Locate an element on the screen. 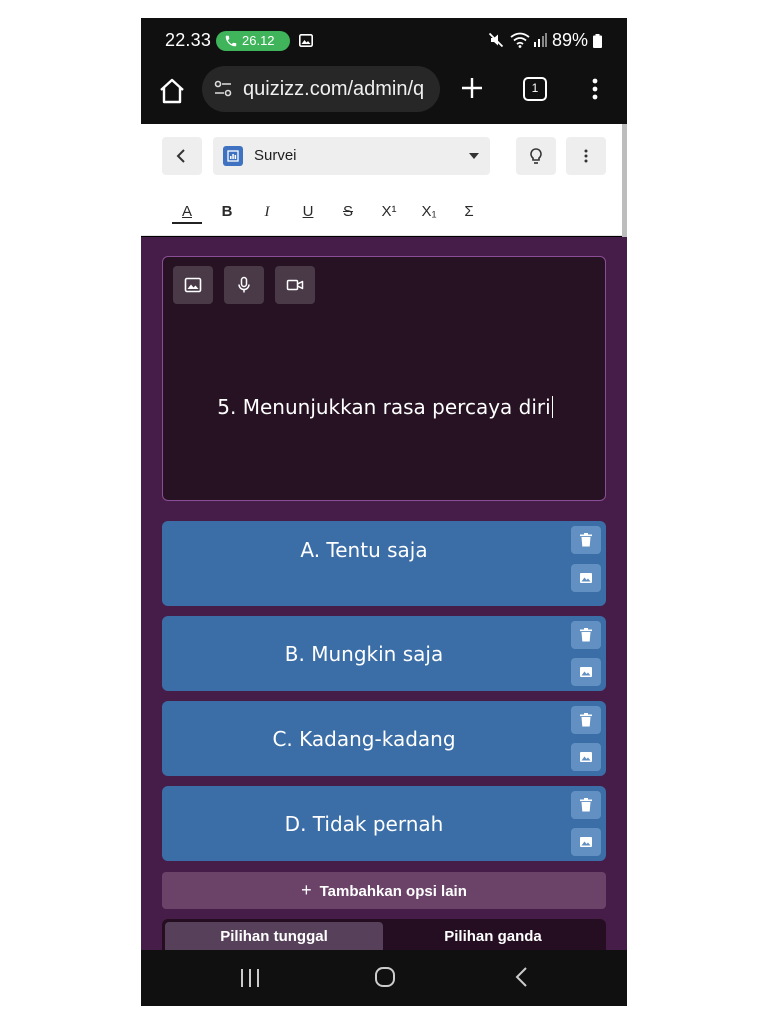 This screenshot has height=1024, width=768. bold-button: B is located at coordinates (227, 212).